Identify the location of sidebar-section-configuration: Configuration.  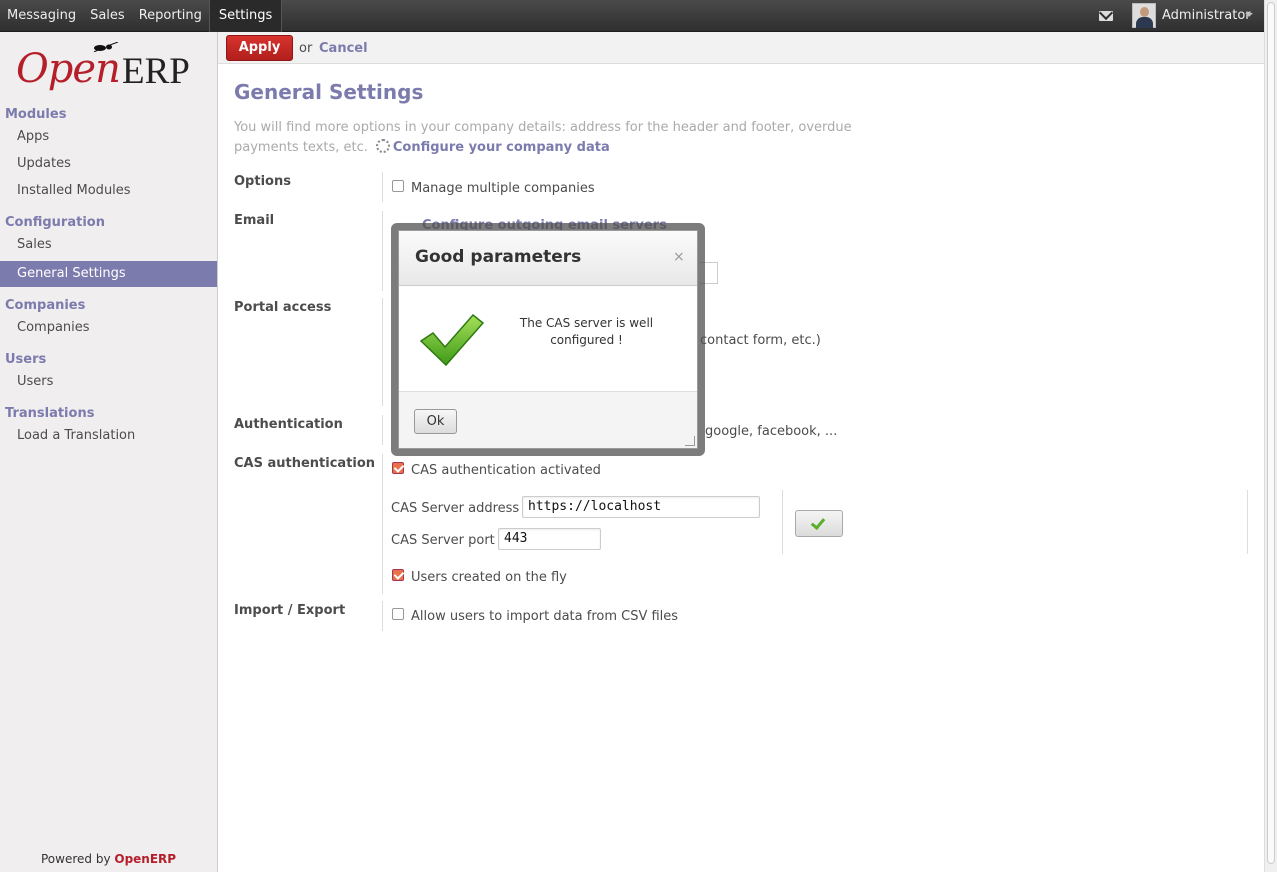
(55, 222).